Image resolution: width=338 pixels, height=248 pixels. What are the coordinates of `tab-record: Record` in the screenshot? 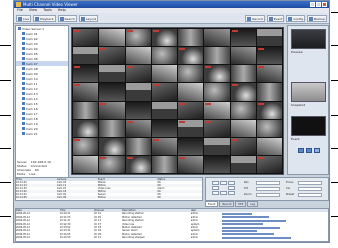 It's located at (227, 204).